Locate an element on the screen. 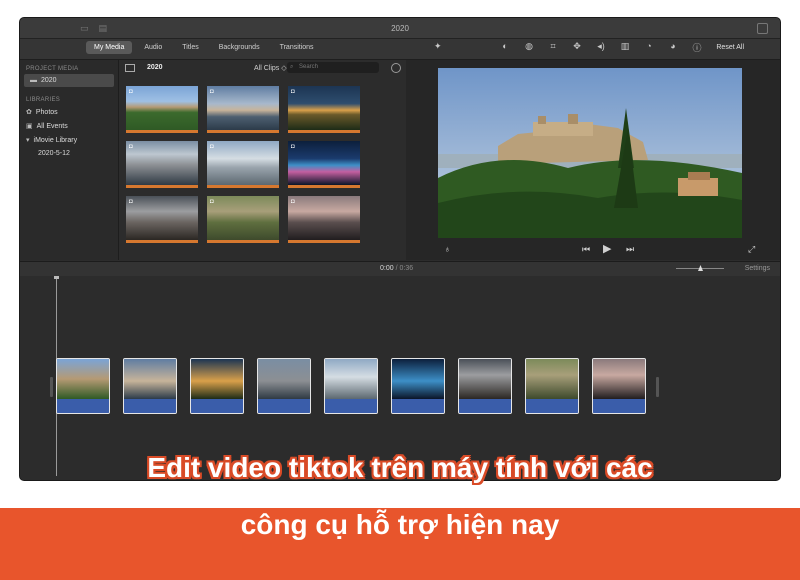 The image size is (800, 580). noise-reduction-icon: ▥ is located at coordinates (625, 47).